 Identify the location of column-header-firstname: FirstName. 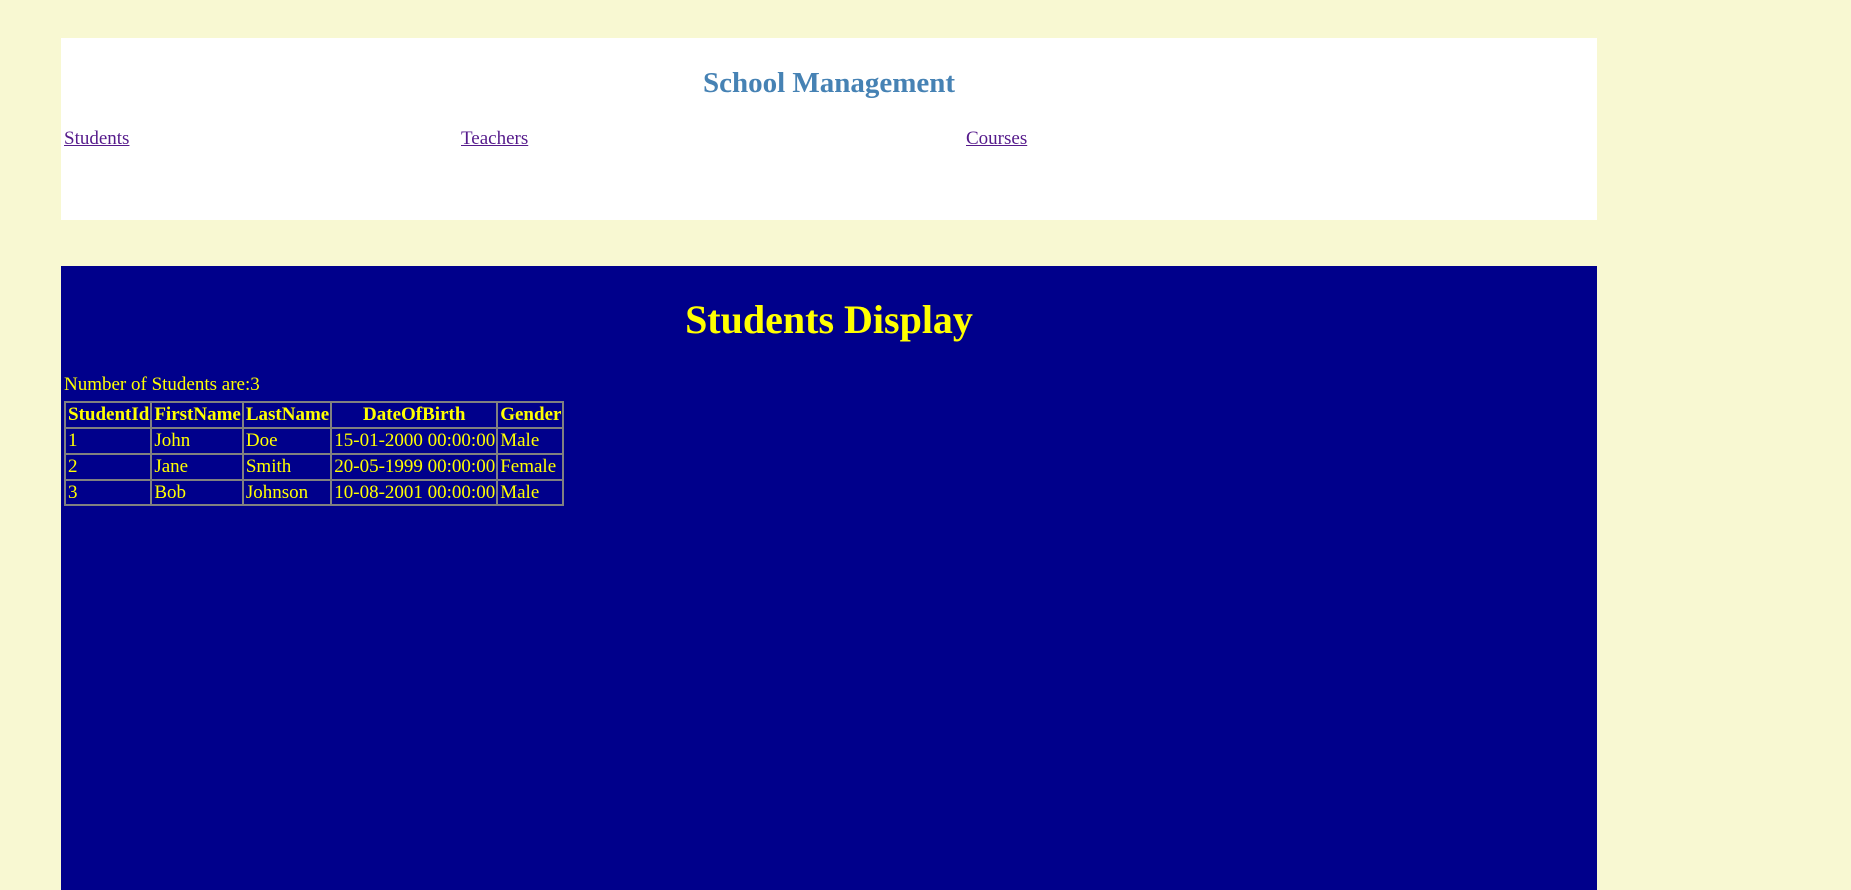
(197, 415).